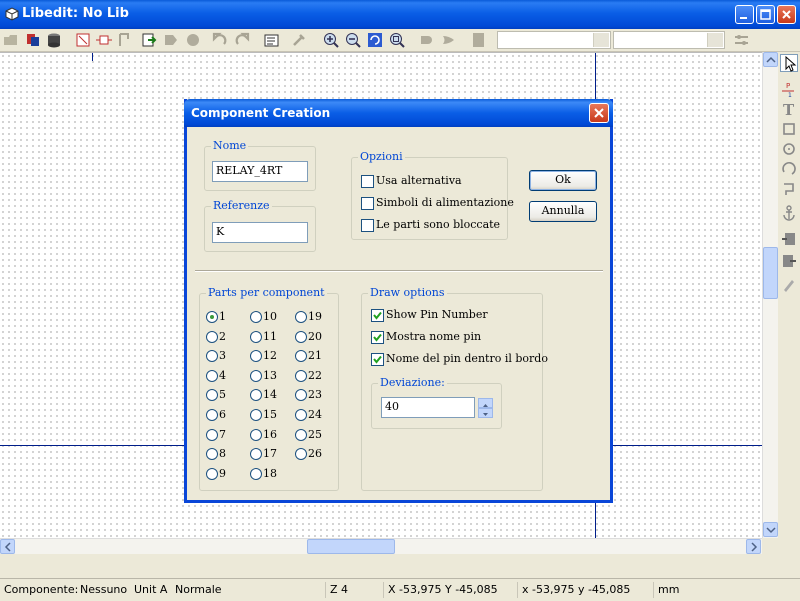  Describe the element at coordinates (125, 40) in the screenshot. I see `load-part-icon` at that location.